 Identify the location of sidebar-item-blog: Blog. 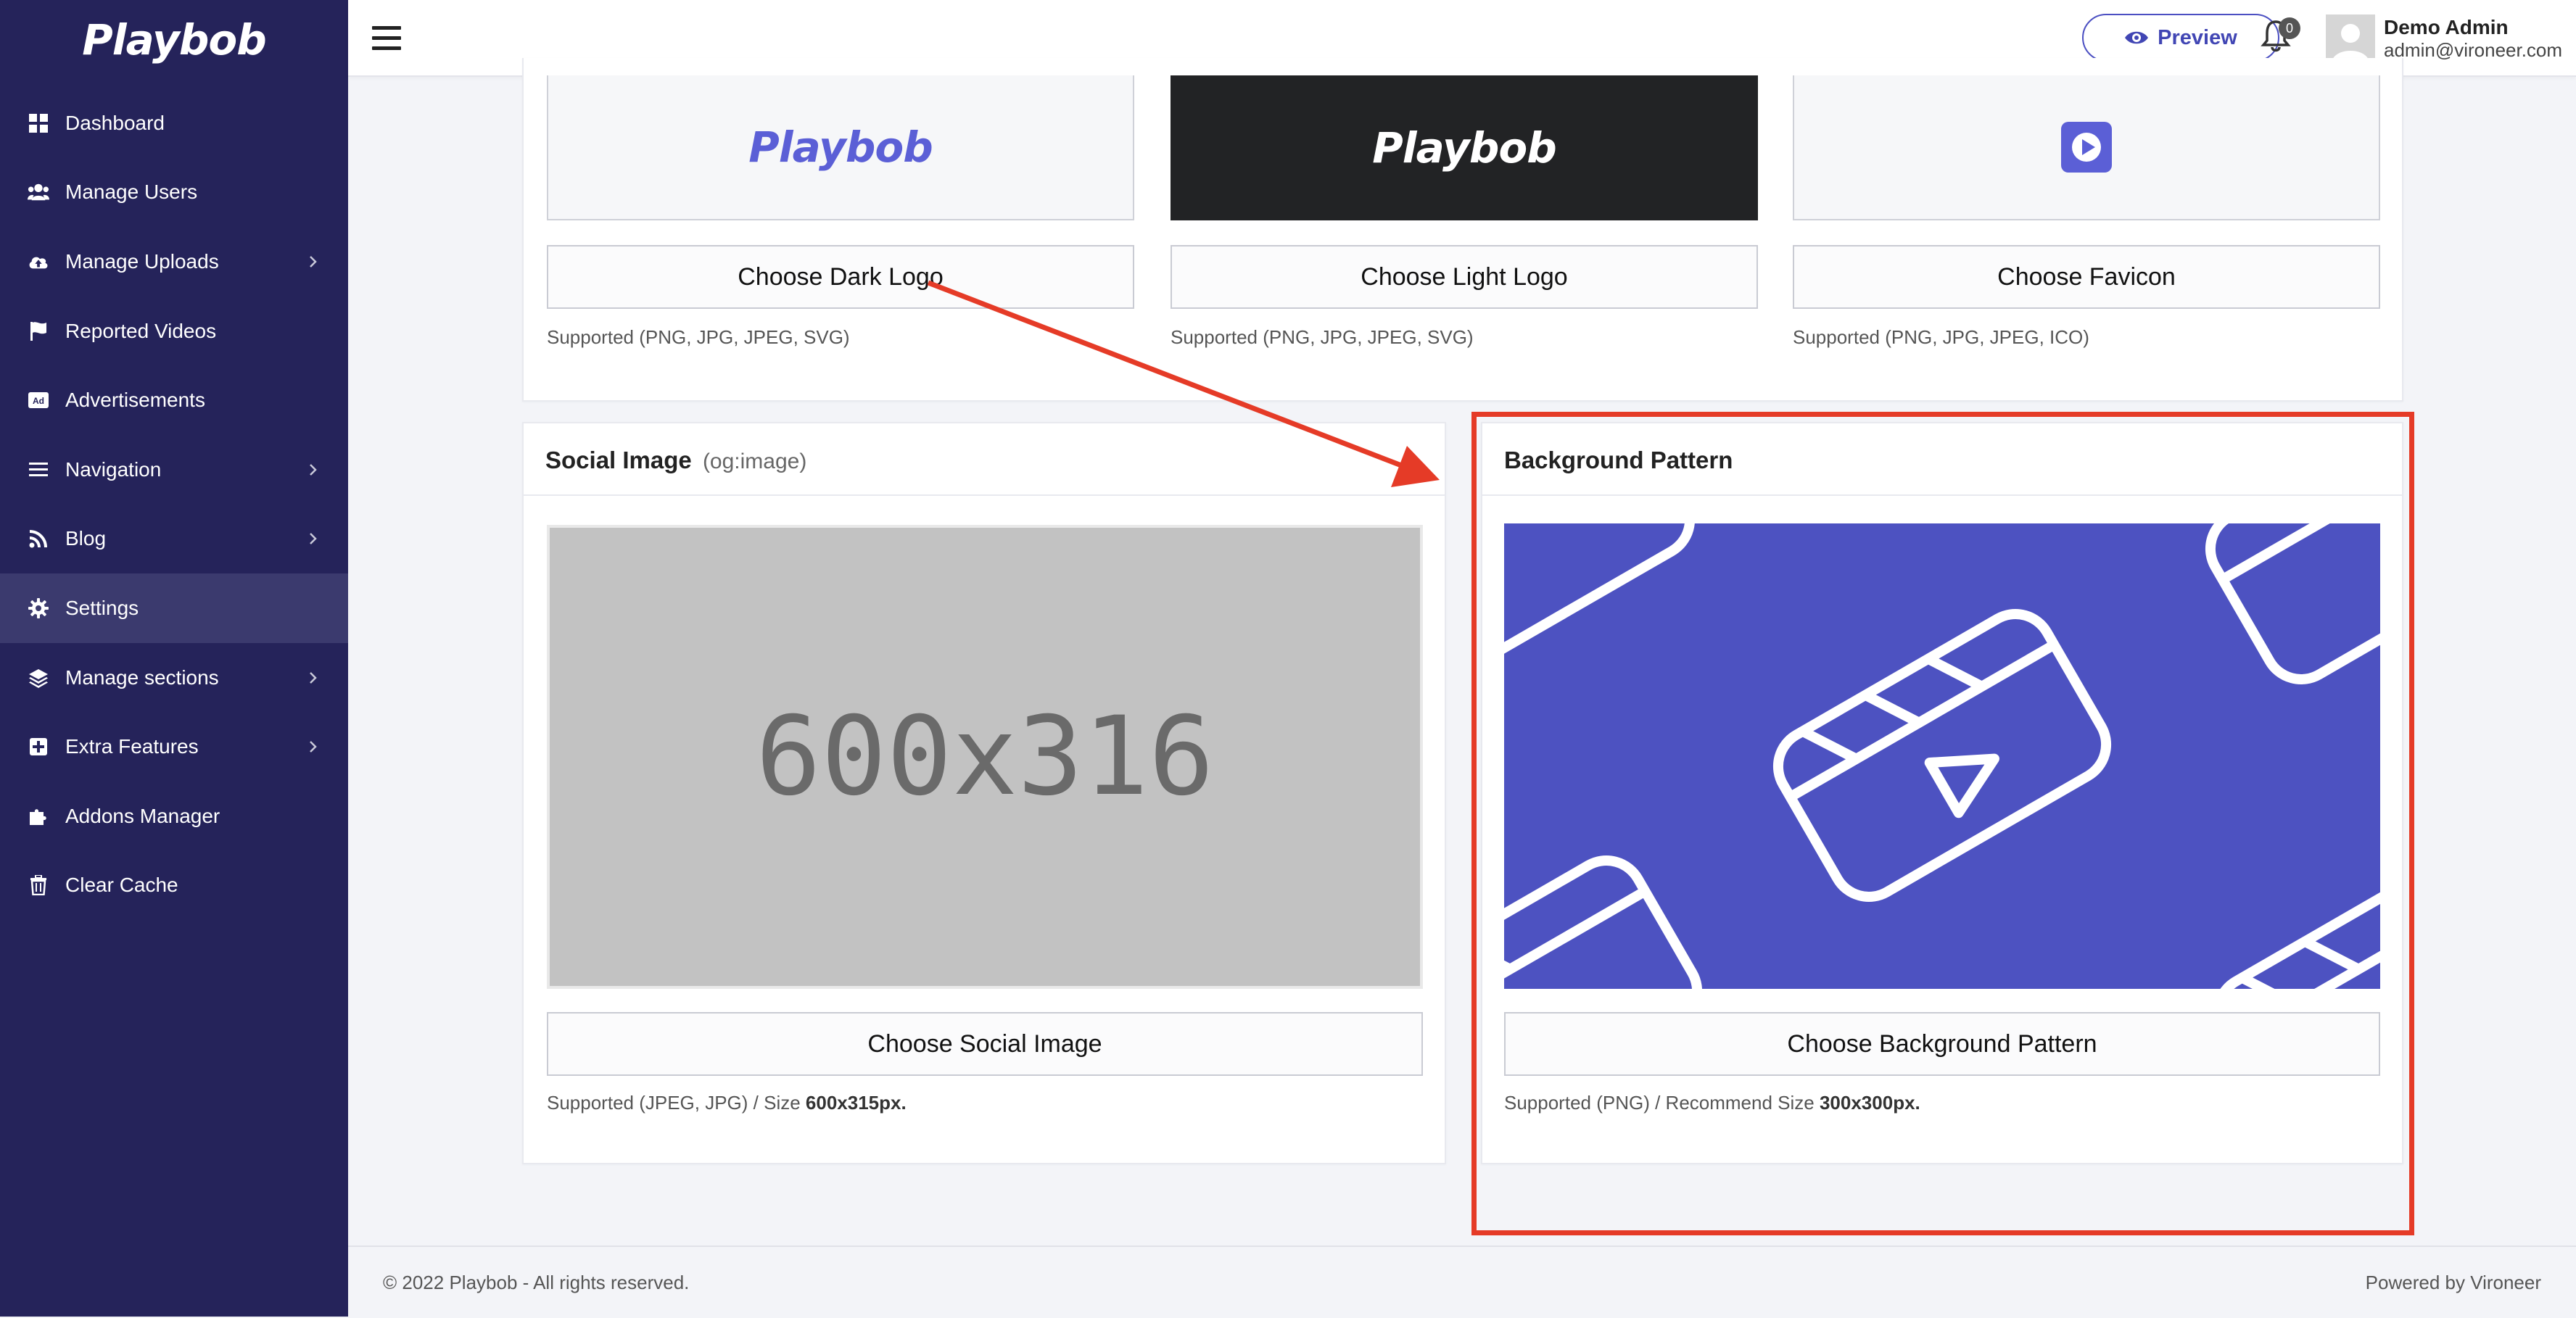
(174, 539).